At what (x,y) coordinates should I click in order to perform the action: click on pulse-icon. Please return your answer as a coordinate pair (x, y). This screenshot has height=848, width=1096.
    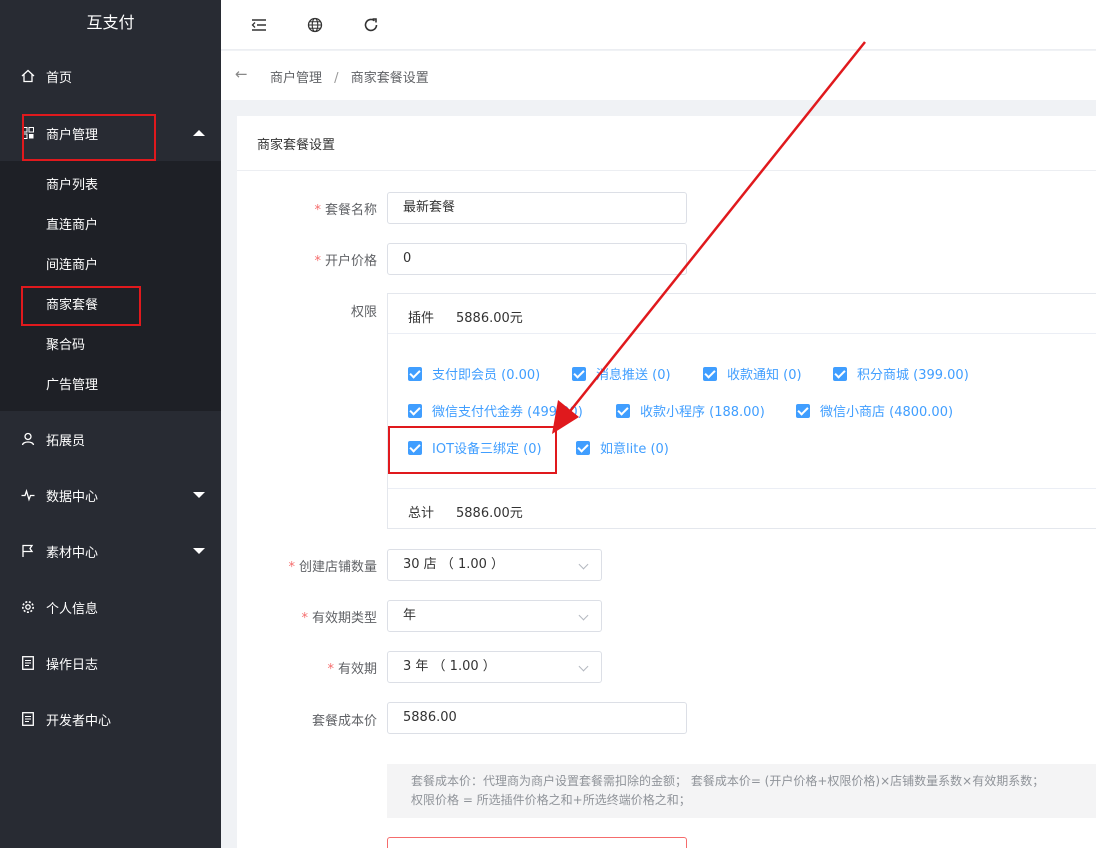
    Looking at the image, I should click on (28, 495).